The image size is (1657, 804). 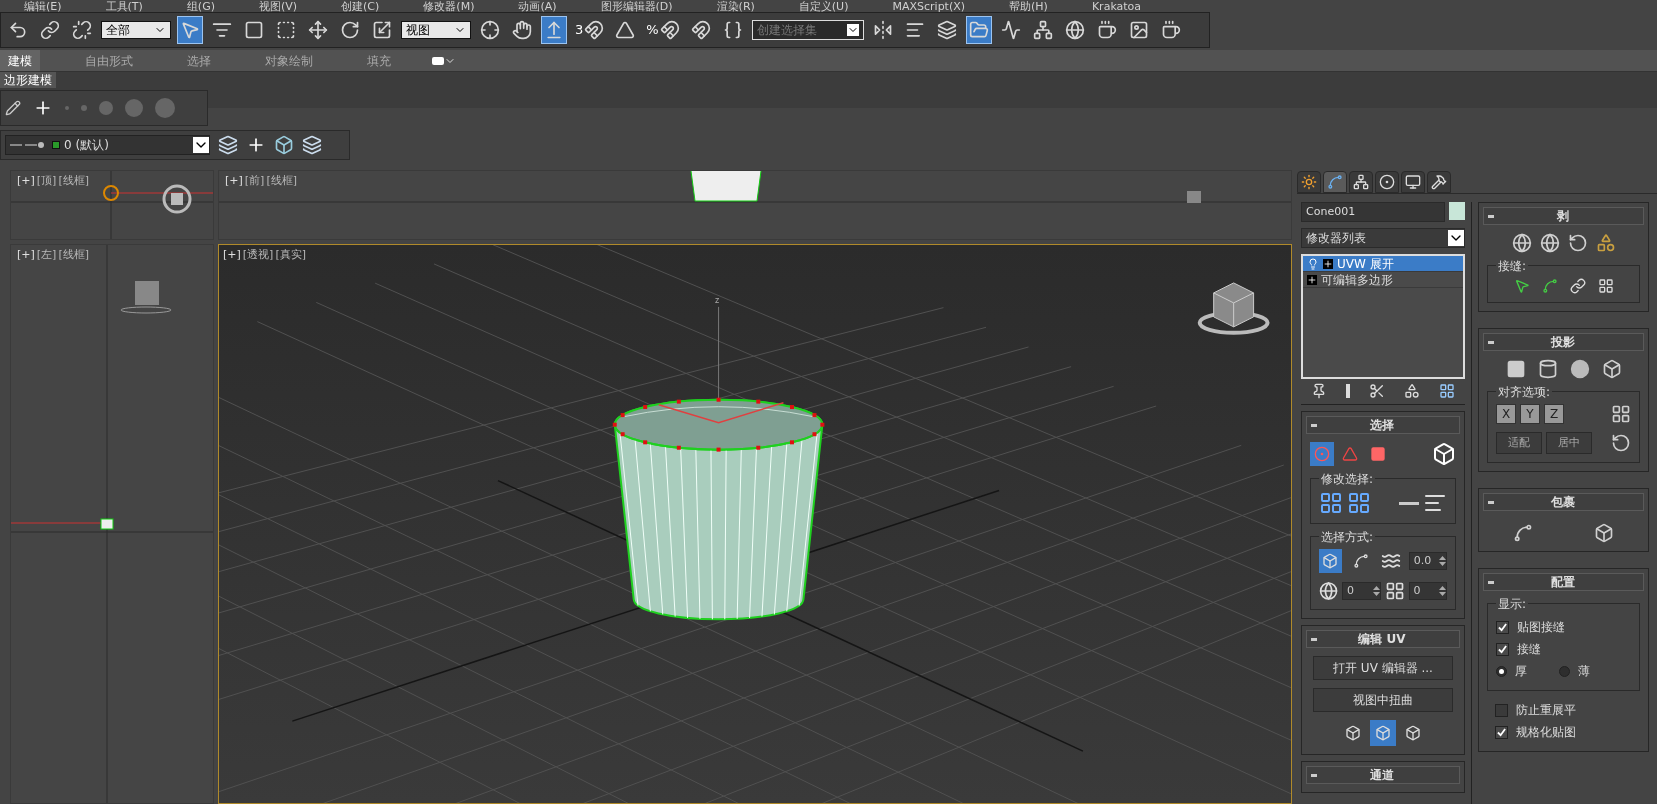 What do you see at coordinates (1383, 700) in the screenshot?
I see `edit-uv-button: 视图中扭曲` at bounding box center [1383, 700].